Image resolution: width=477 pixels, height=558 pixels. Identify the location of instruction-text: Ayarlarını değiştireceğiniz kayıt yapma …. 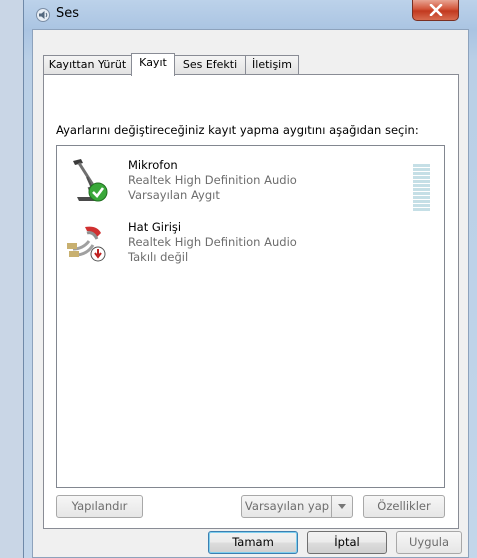
(237, 130).